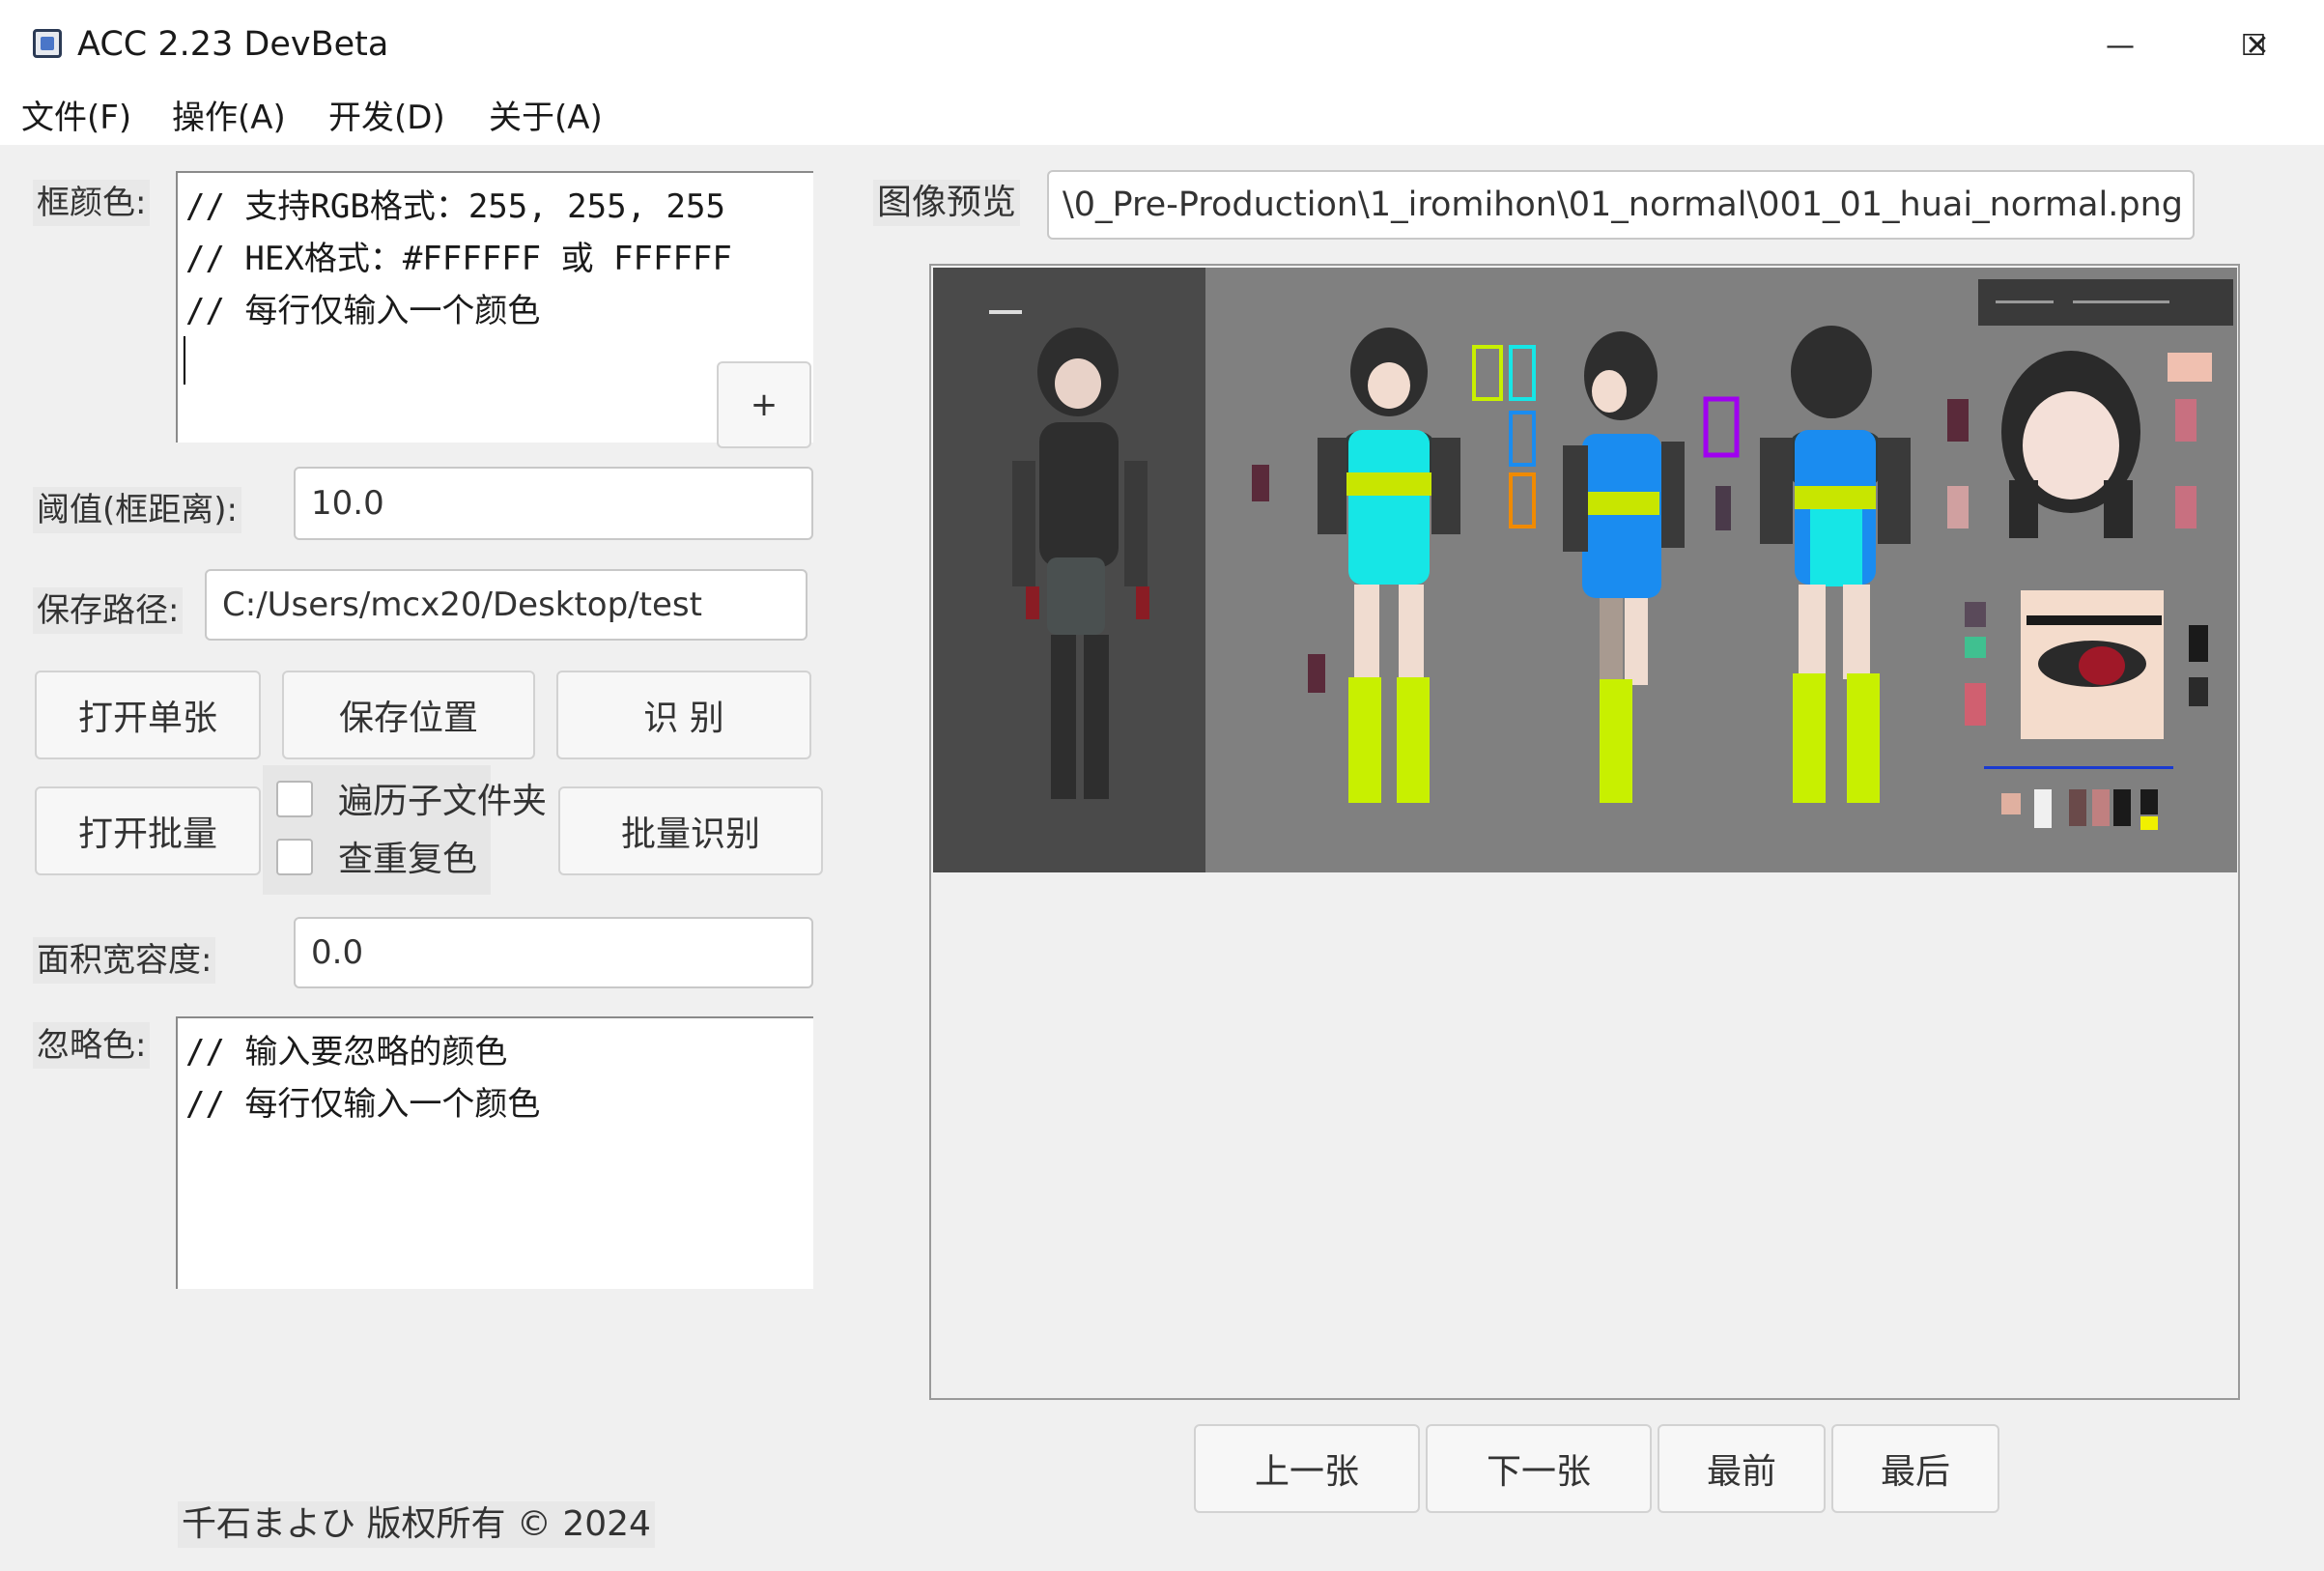 The width and height of the screenshot is (2324, 1571). What do you see at coordinates (2257, 46) in the screenshot?
I see `close-button: ✕` at bounding box center [2257, 46].